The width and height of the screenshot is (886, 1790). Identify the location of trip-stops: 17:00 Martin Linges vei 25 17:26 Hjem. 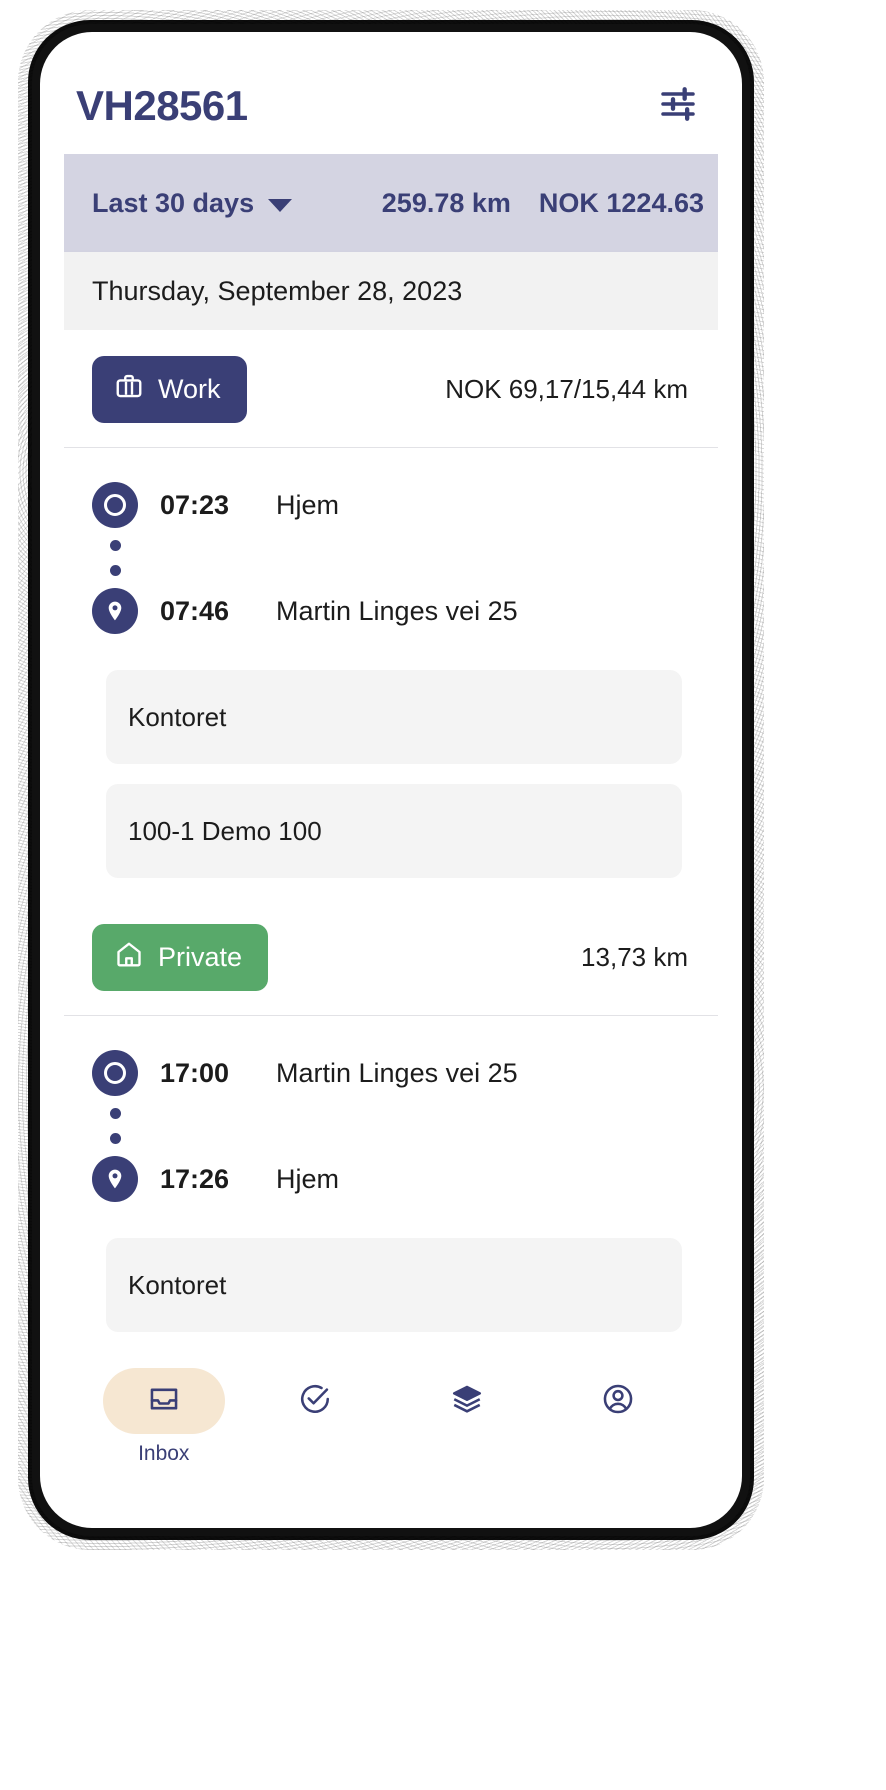
(391, 1113).